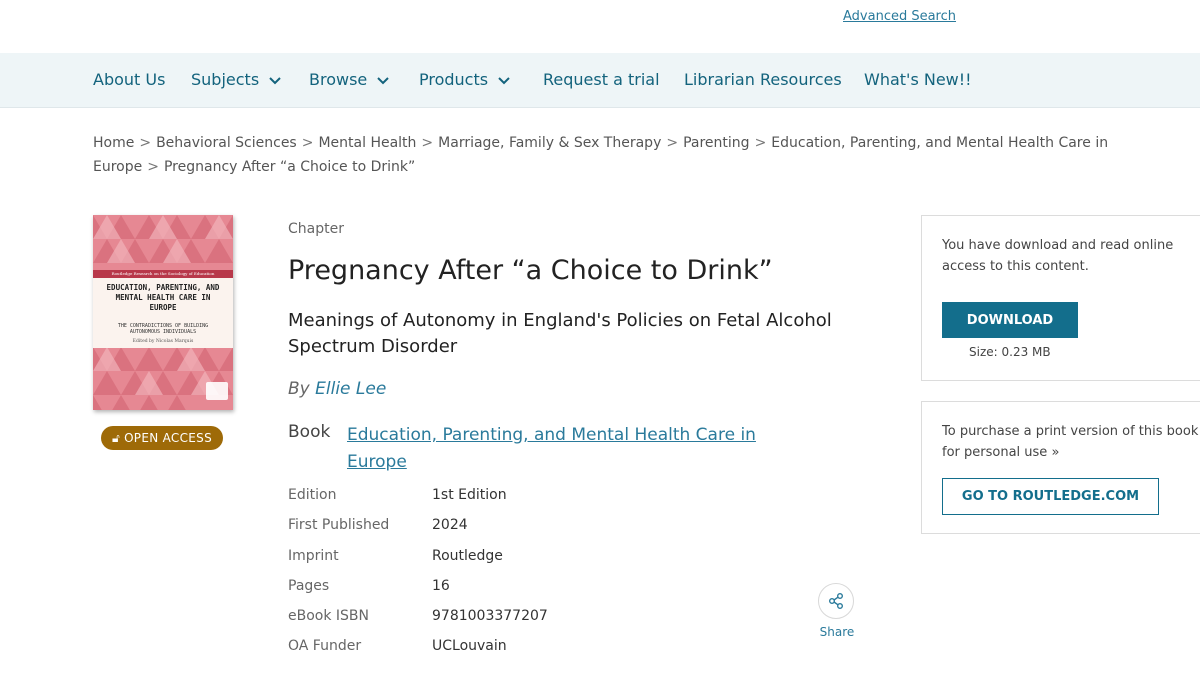 This screenshot has height=674, width=1200. I want to click on share-control: Share, so click(837, 611).